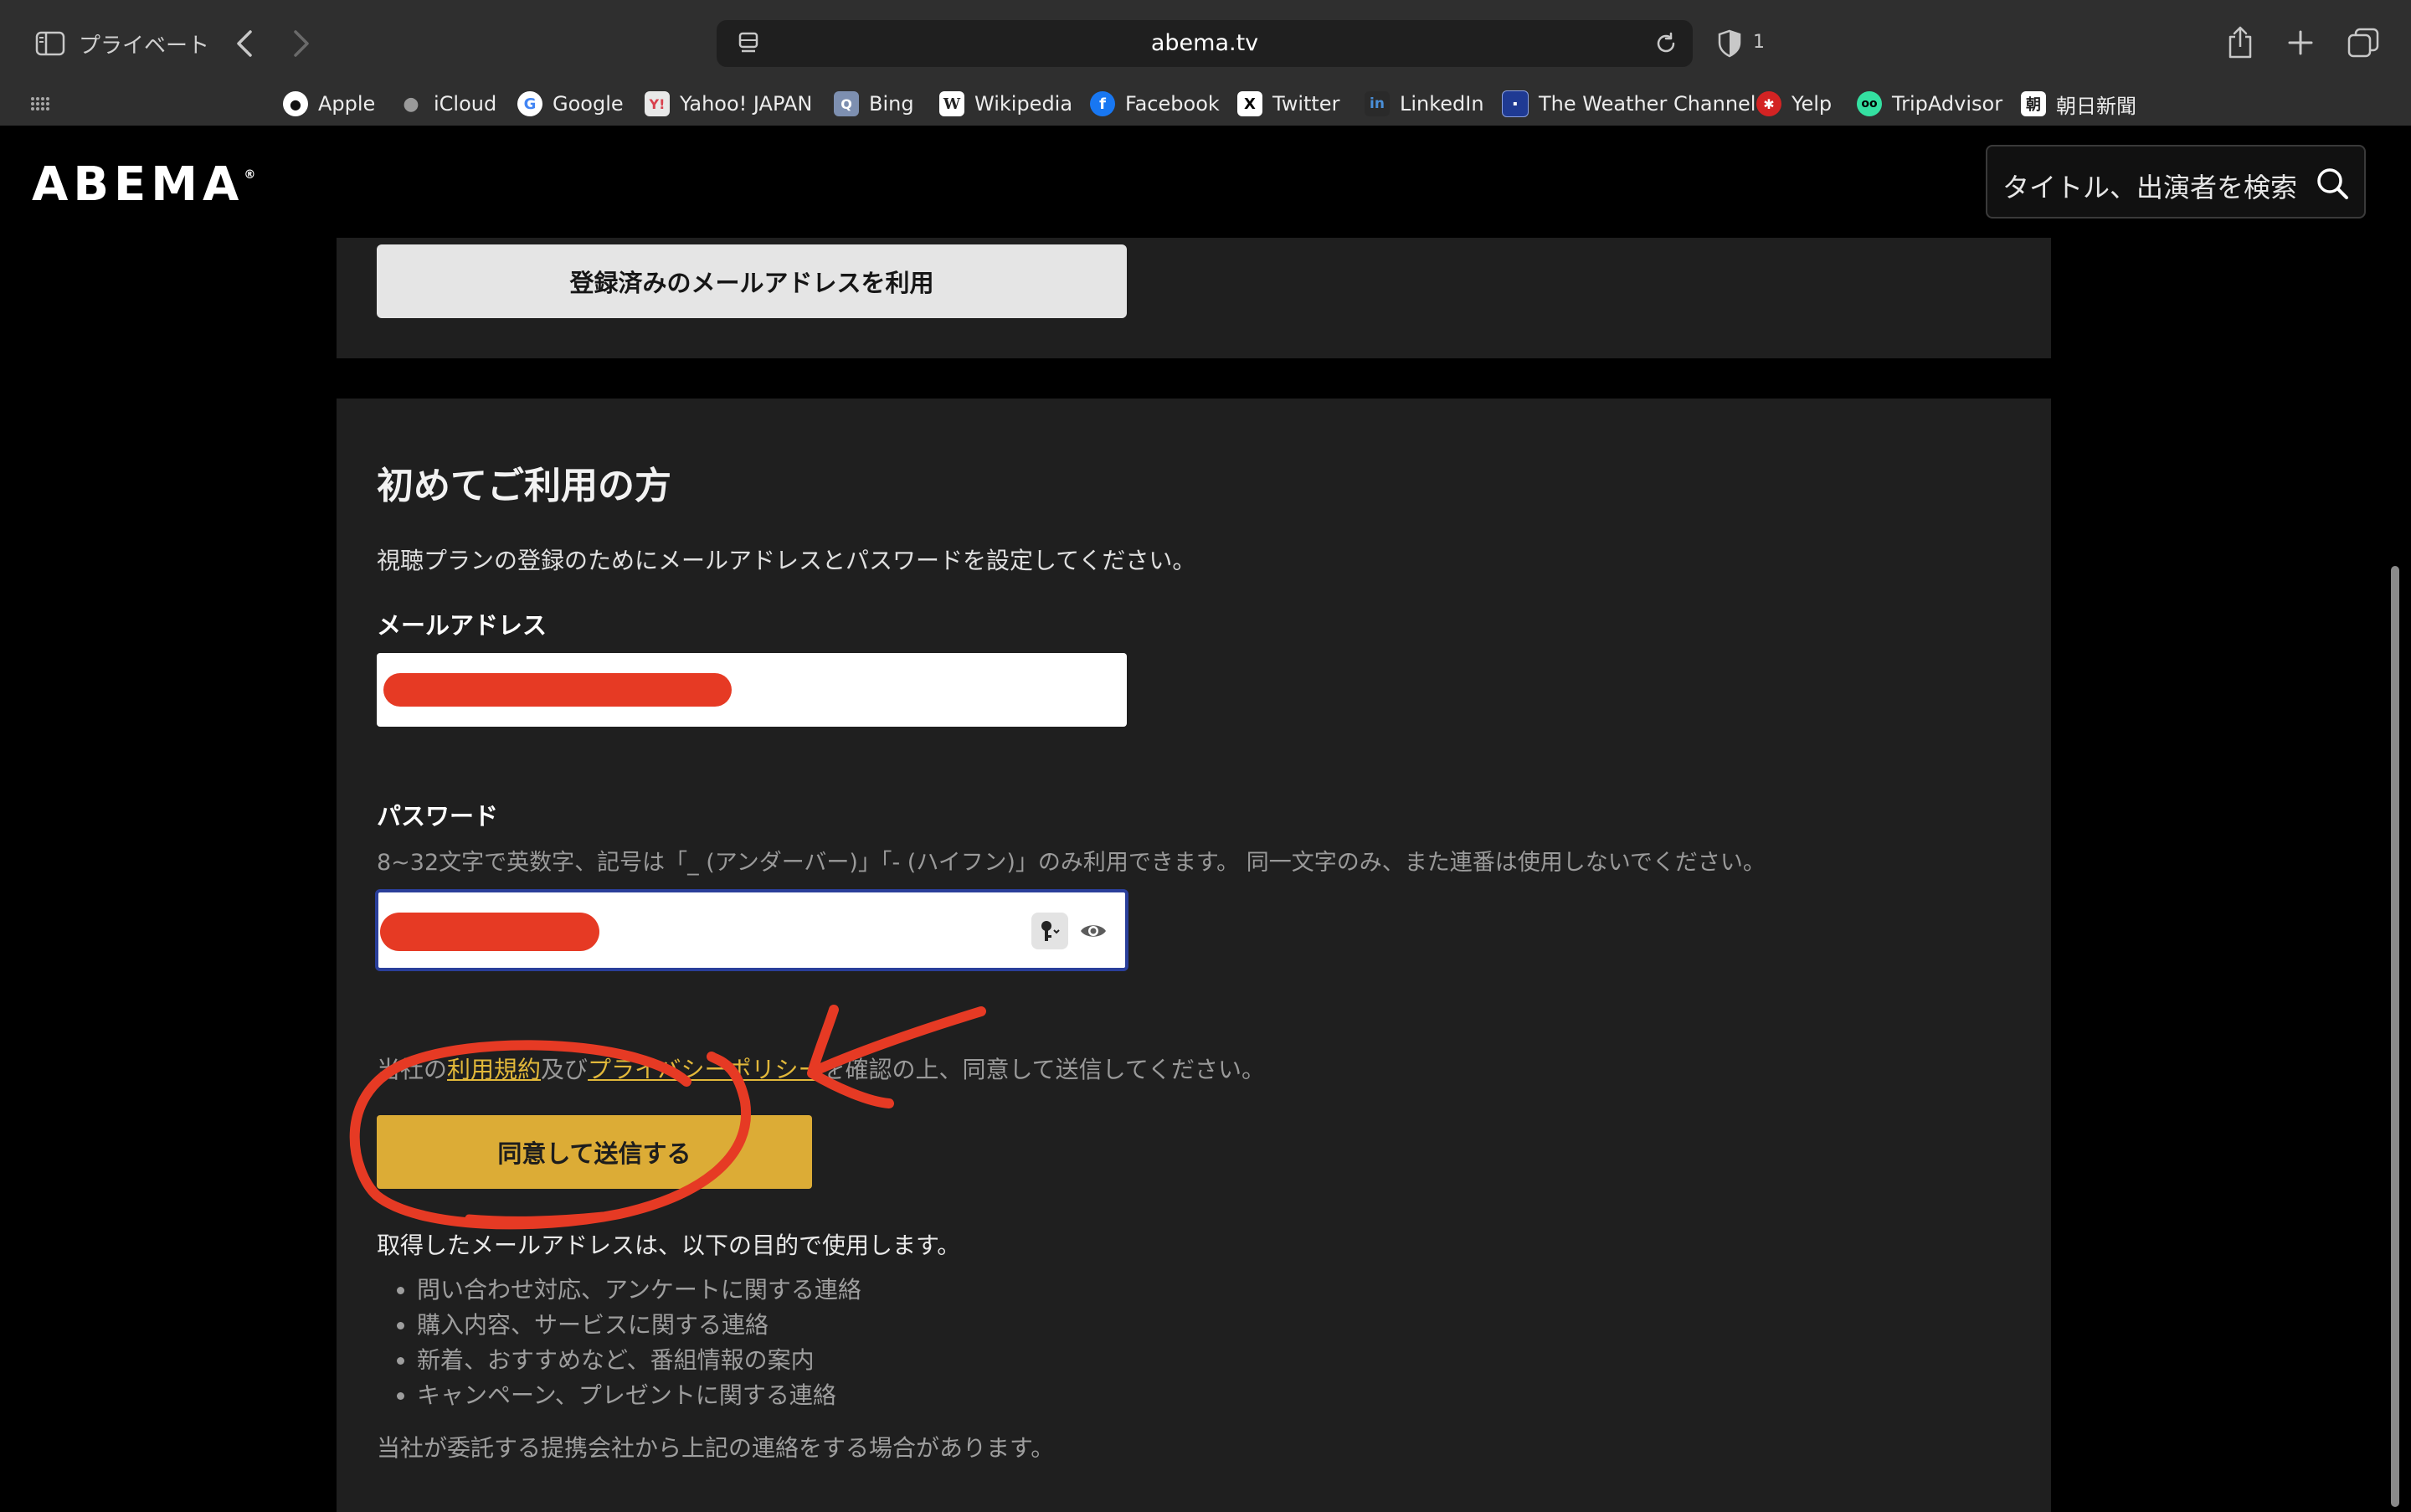 The image size is (2411, 1512). What do you see at coordinates (144, 46) in the screenshot?
I see `private-browsing-label: プライベート` at bounding box center [144, 46].